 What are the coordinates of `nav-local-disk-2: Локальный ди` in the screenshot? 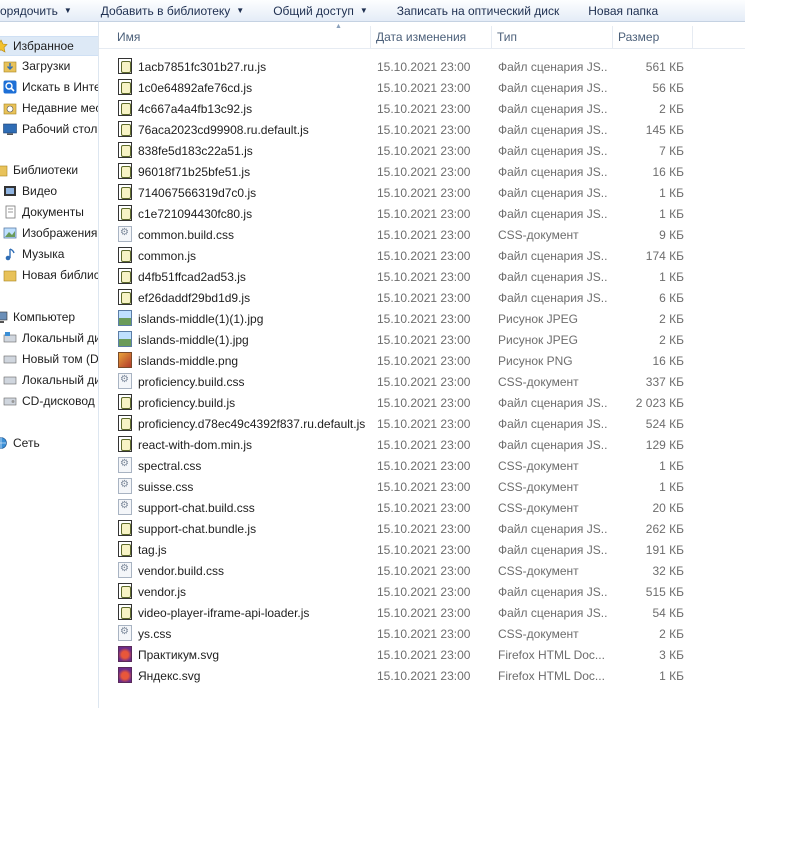 It's located at (49, 380).